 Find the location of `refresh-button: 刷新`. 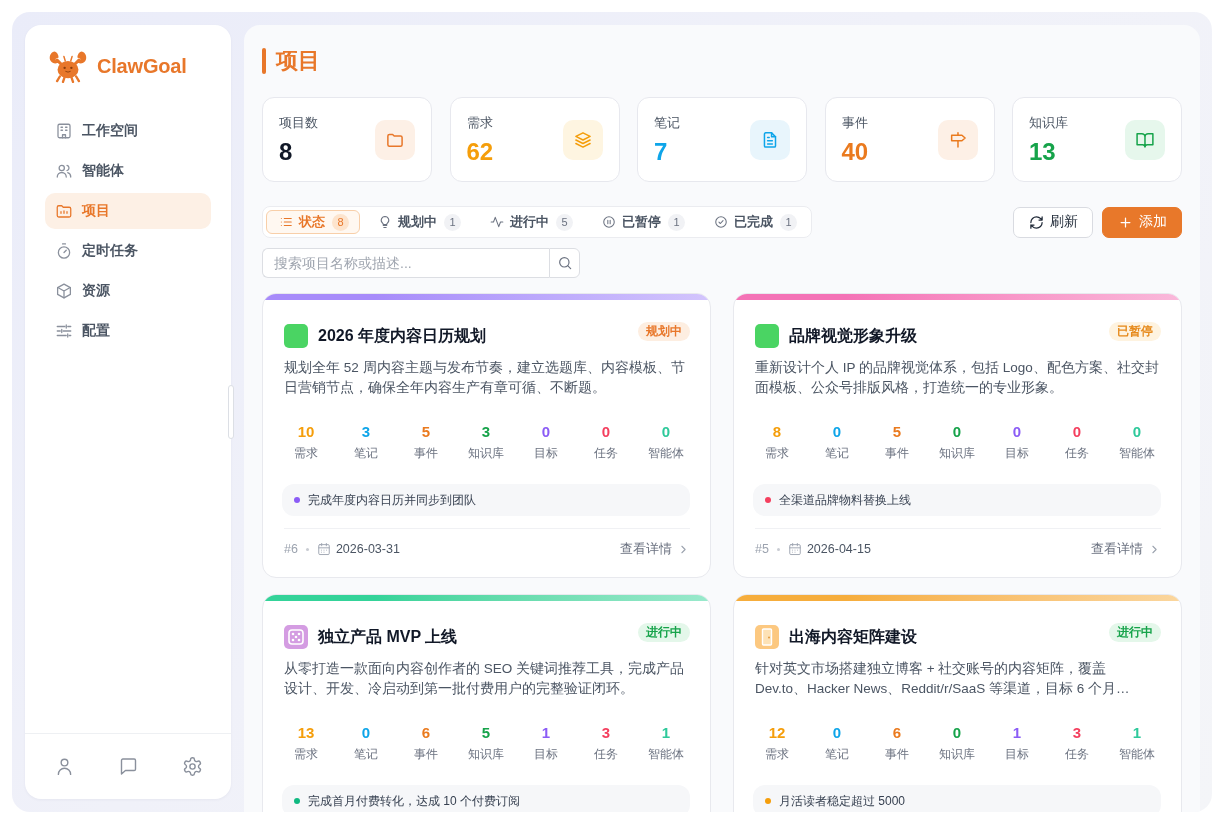

refresh-button: 刷新 is located at coordinates (1053, 222).